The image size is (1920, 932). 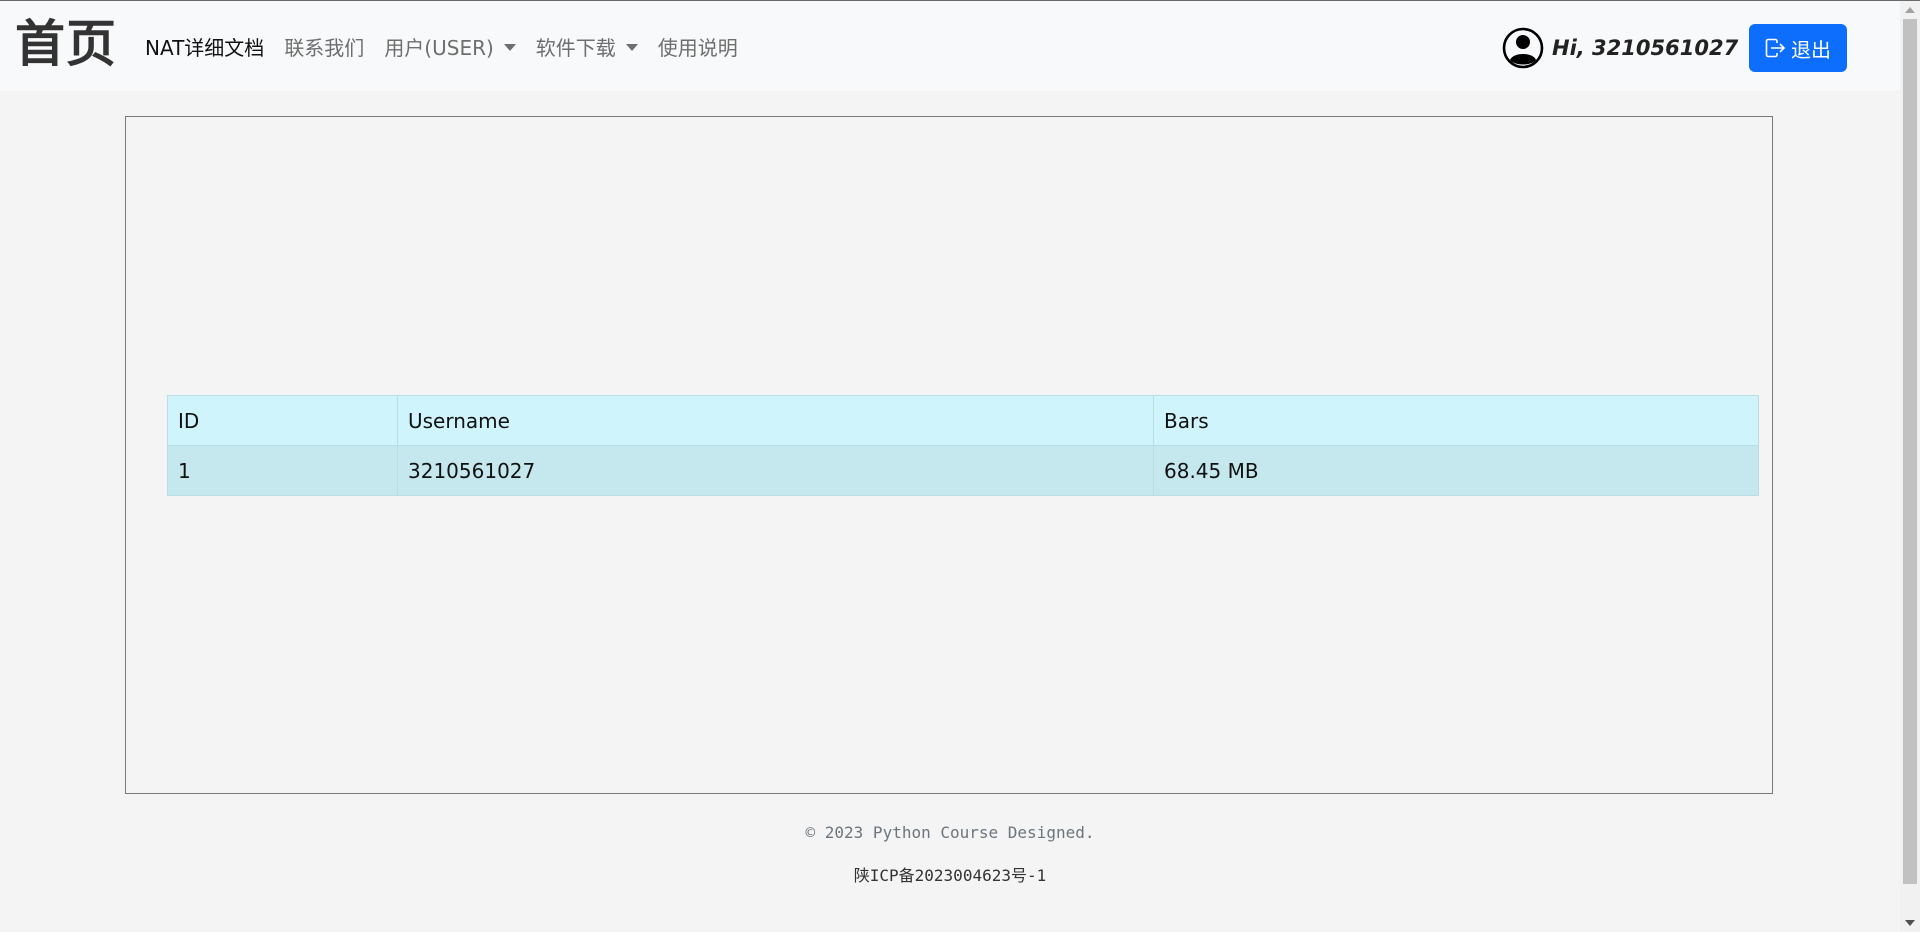 I want to click on nav-link-label: 使用说明, so click(x=697, y=47).